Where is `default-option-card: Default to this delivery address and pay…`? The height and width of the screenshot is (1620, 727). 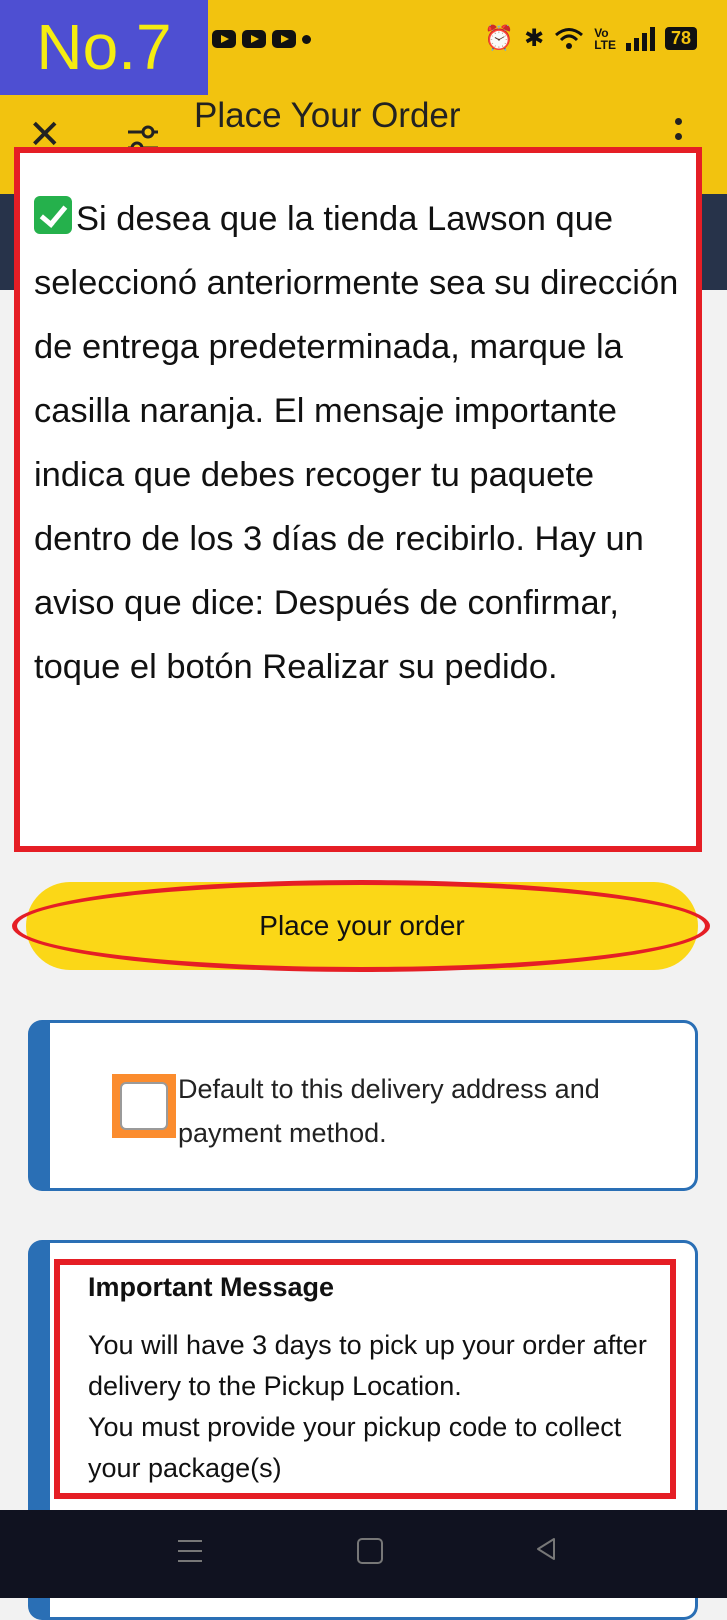 default-option-card: Default to this delivery address and pay… is located at coordinates (363, 1105).